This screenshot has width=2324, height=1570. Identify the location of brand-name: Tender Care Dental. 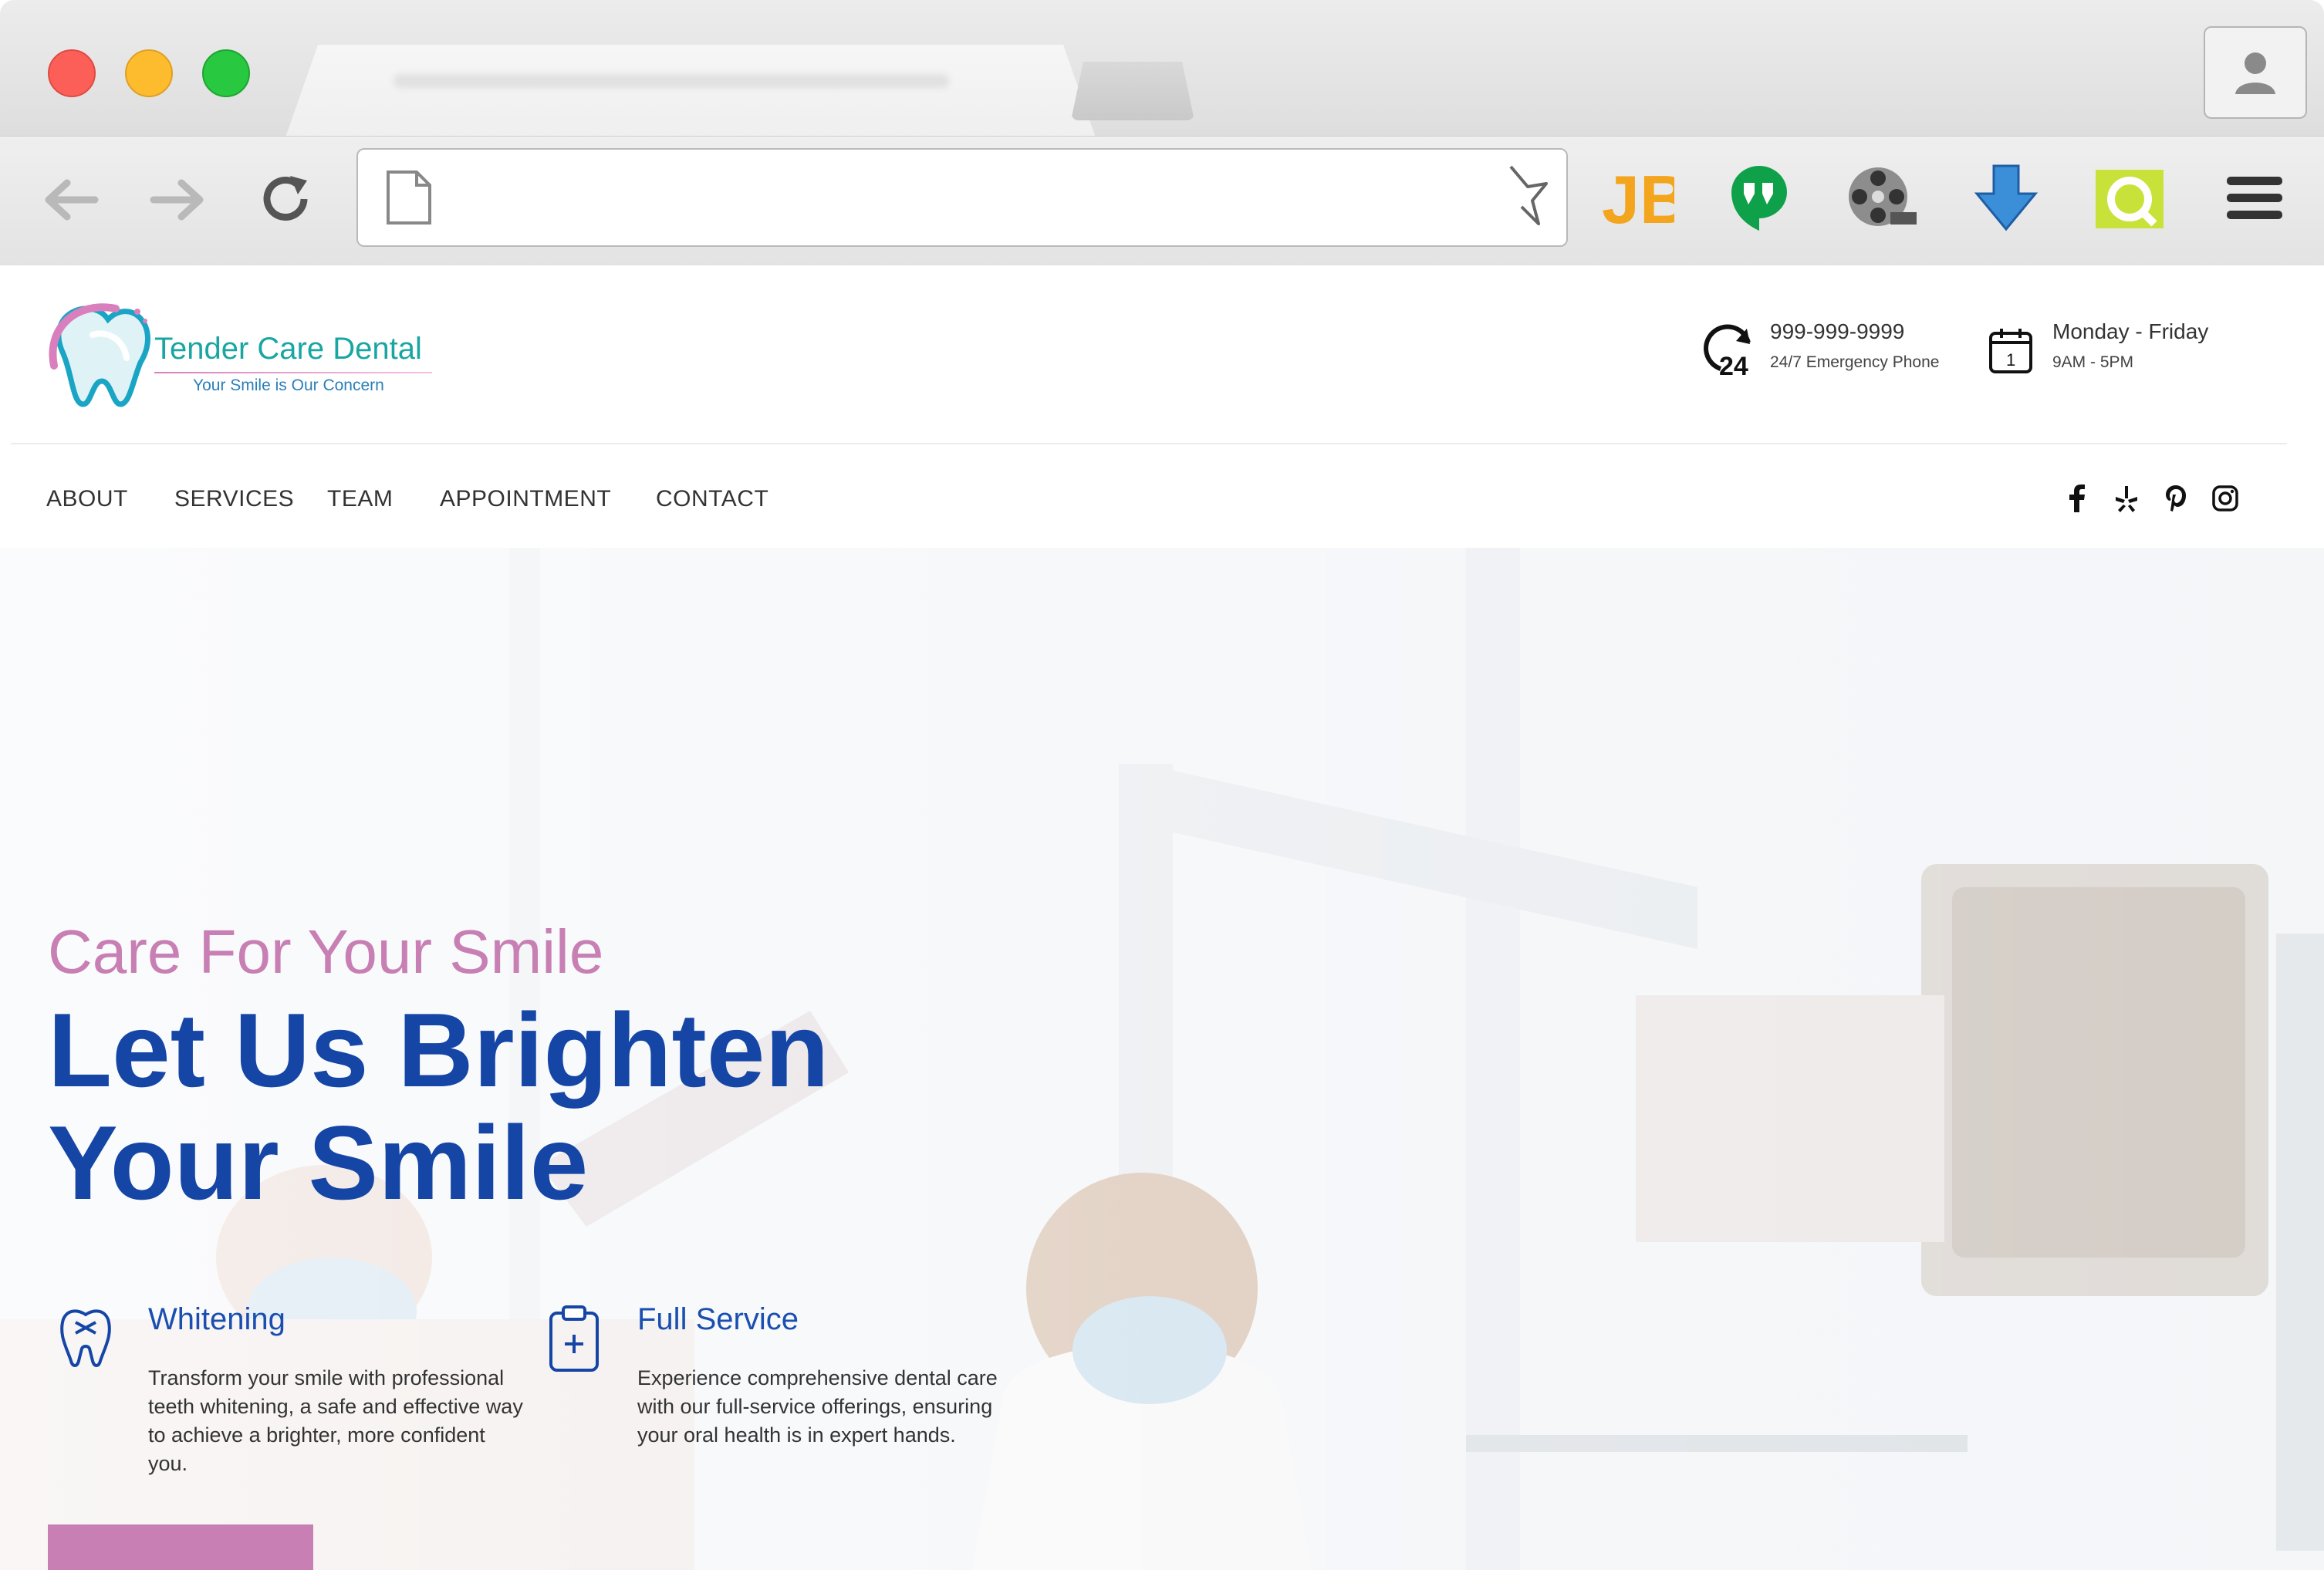
(288, 349).